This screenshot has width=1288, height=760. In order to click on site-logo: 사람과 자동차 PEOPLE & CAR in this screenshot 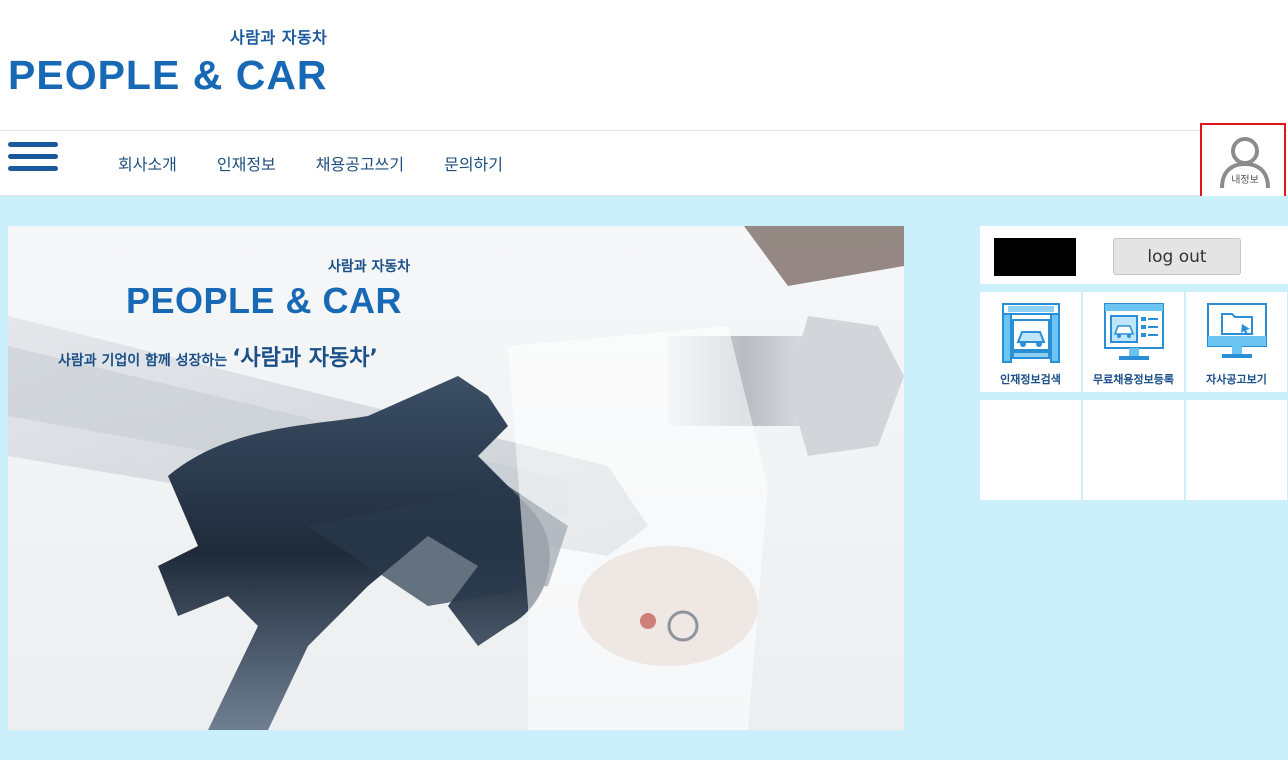, I will do `click(173, 61)`.